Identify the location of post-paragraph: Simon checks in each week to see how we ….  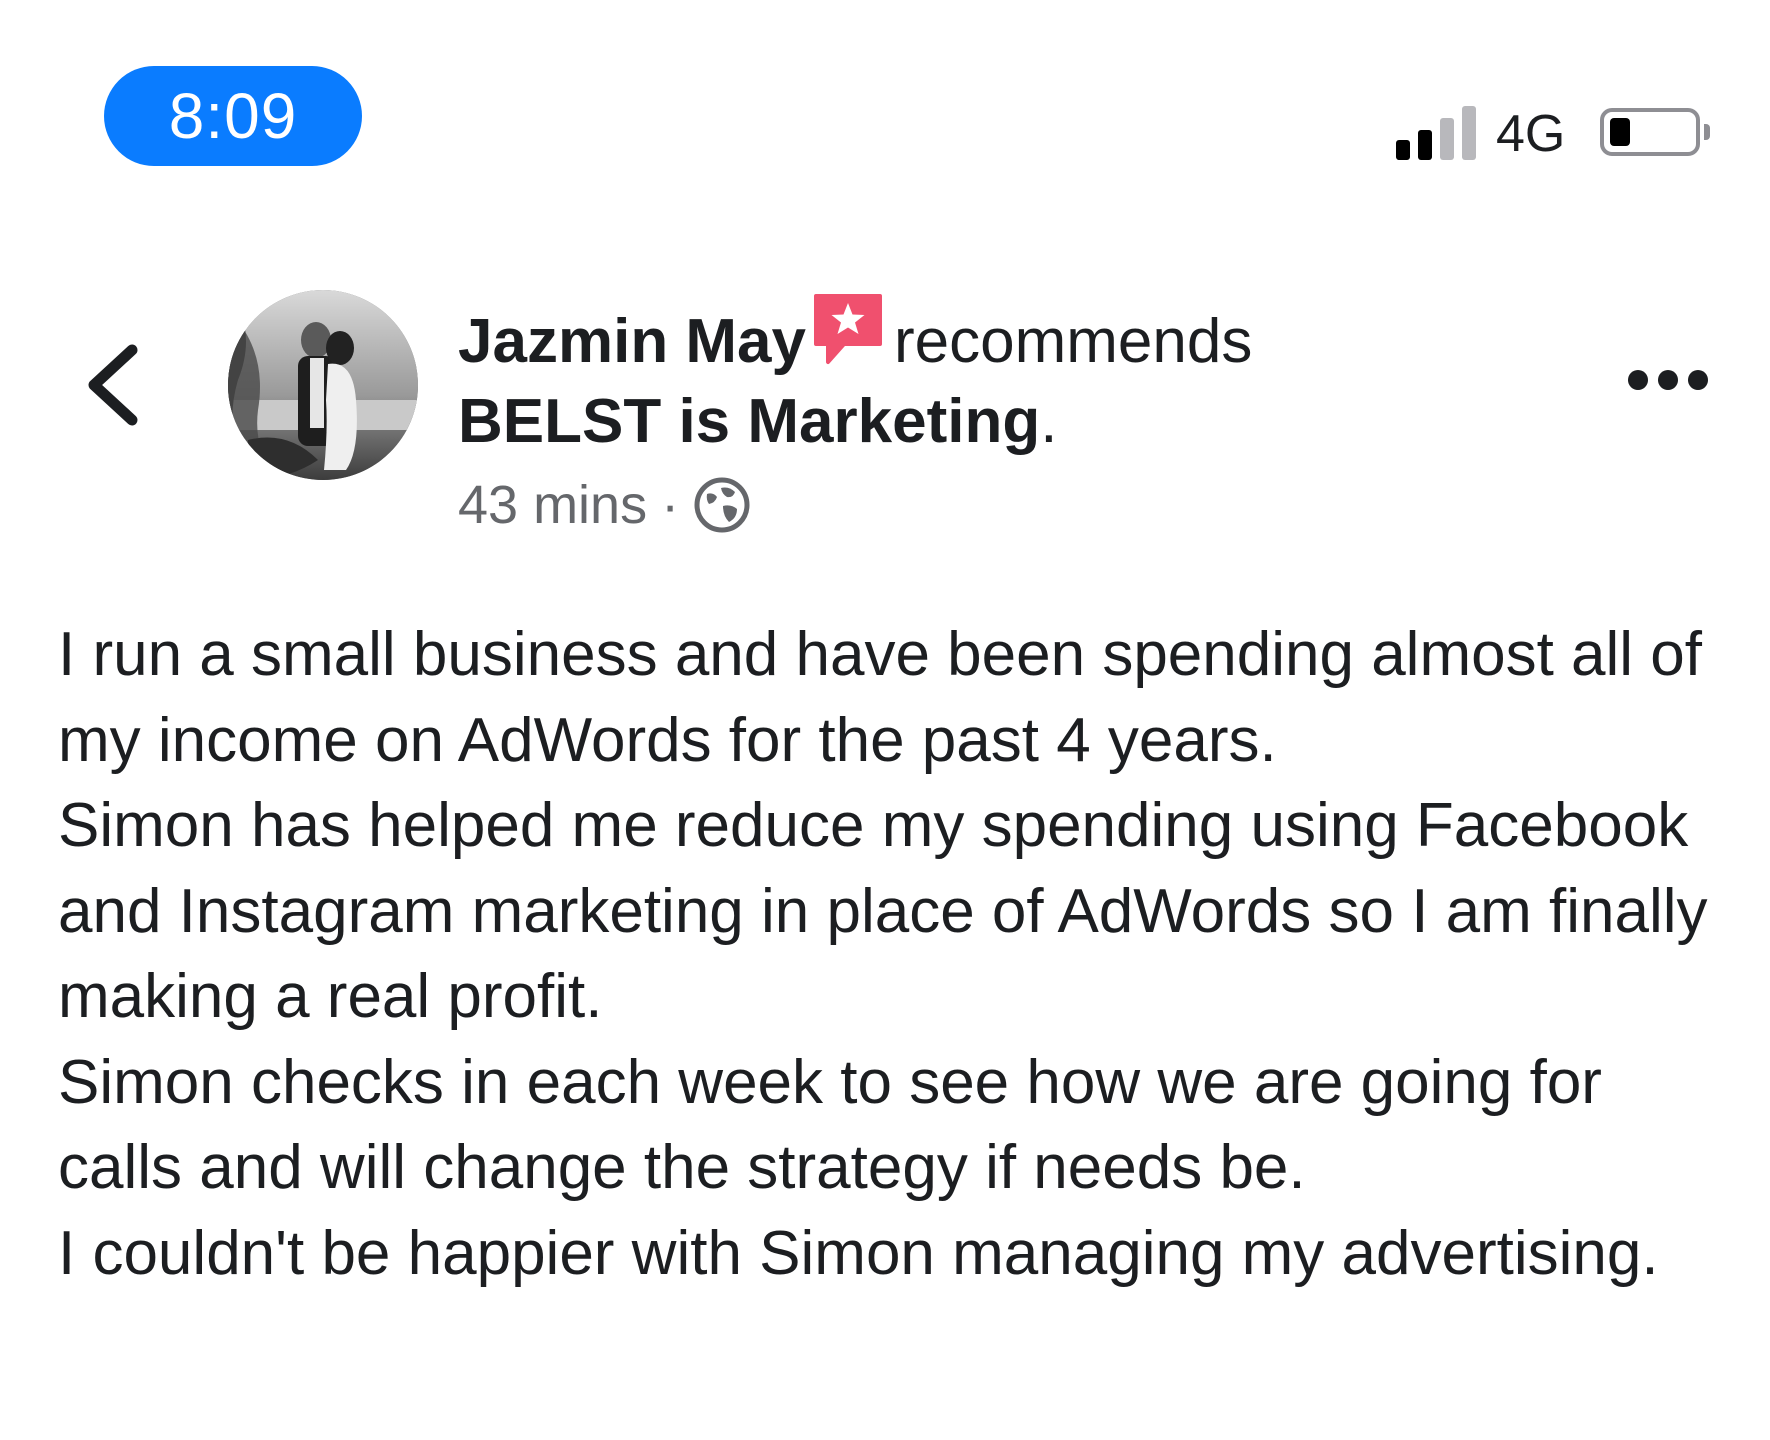
(830, 1125).